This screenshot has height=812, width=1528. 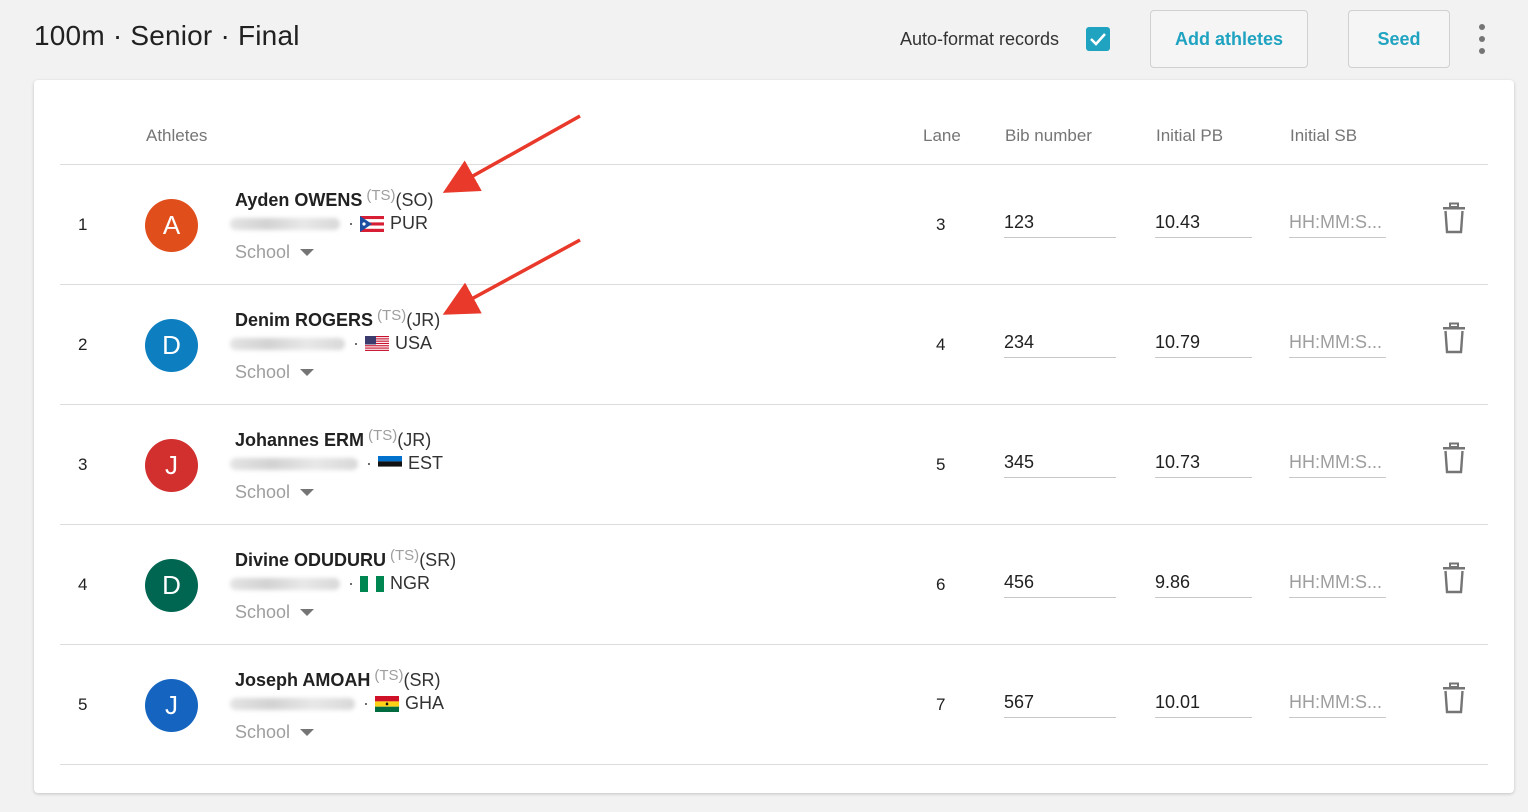 I want to click on country-code: GHA, so click(x=425, y=703).